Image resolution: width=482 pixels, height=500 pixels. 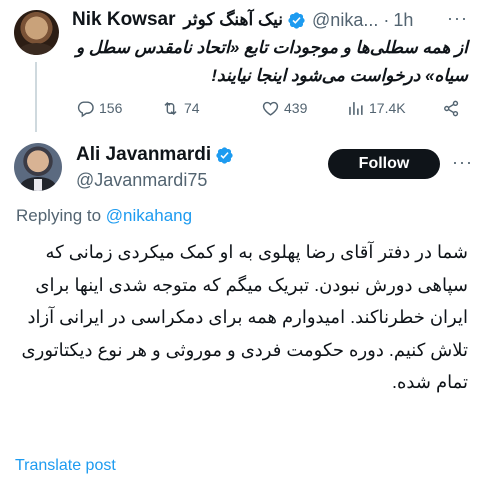 What do you see at coordinates (38, 185) in the screenshot?
I see `avatar-shirt` at bounding box center [38, 185].